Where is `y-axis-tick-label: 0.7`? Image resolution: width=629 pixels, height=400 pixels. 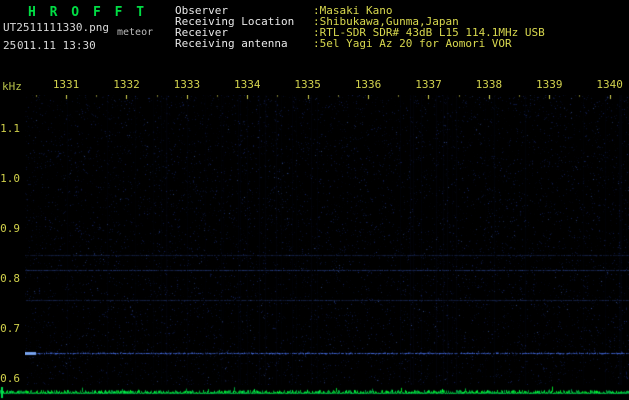
y-axis-tick-label: 0.7 is located at coordinates (10, 328).